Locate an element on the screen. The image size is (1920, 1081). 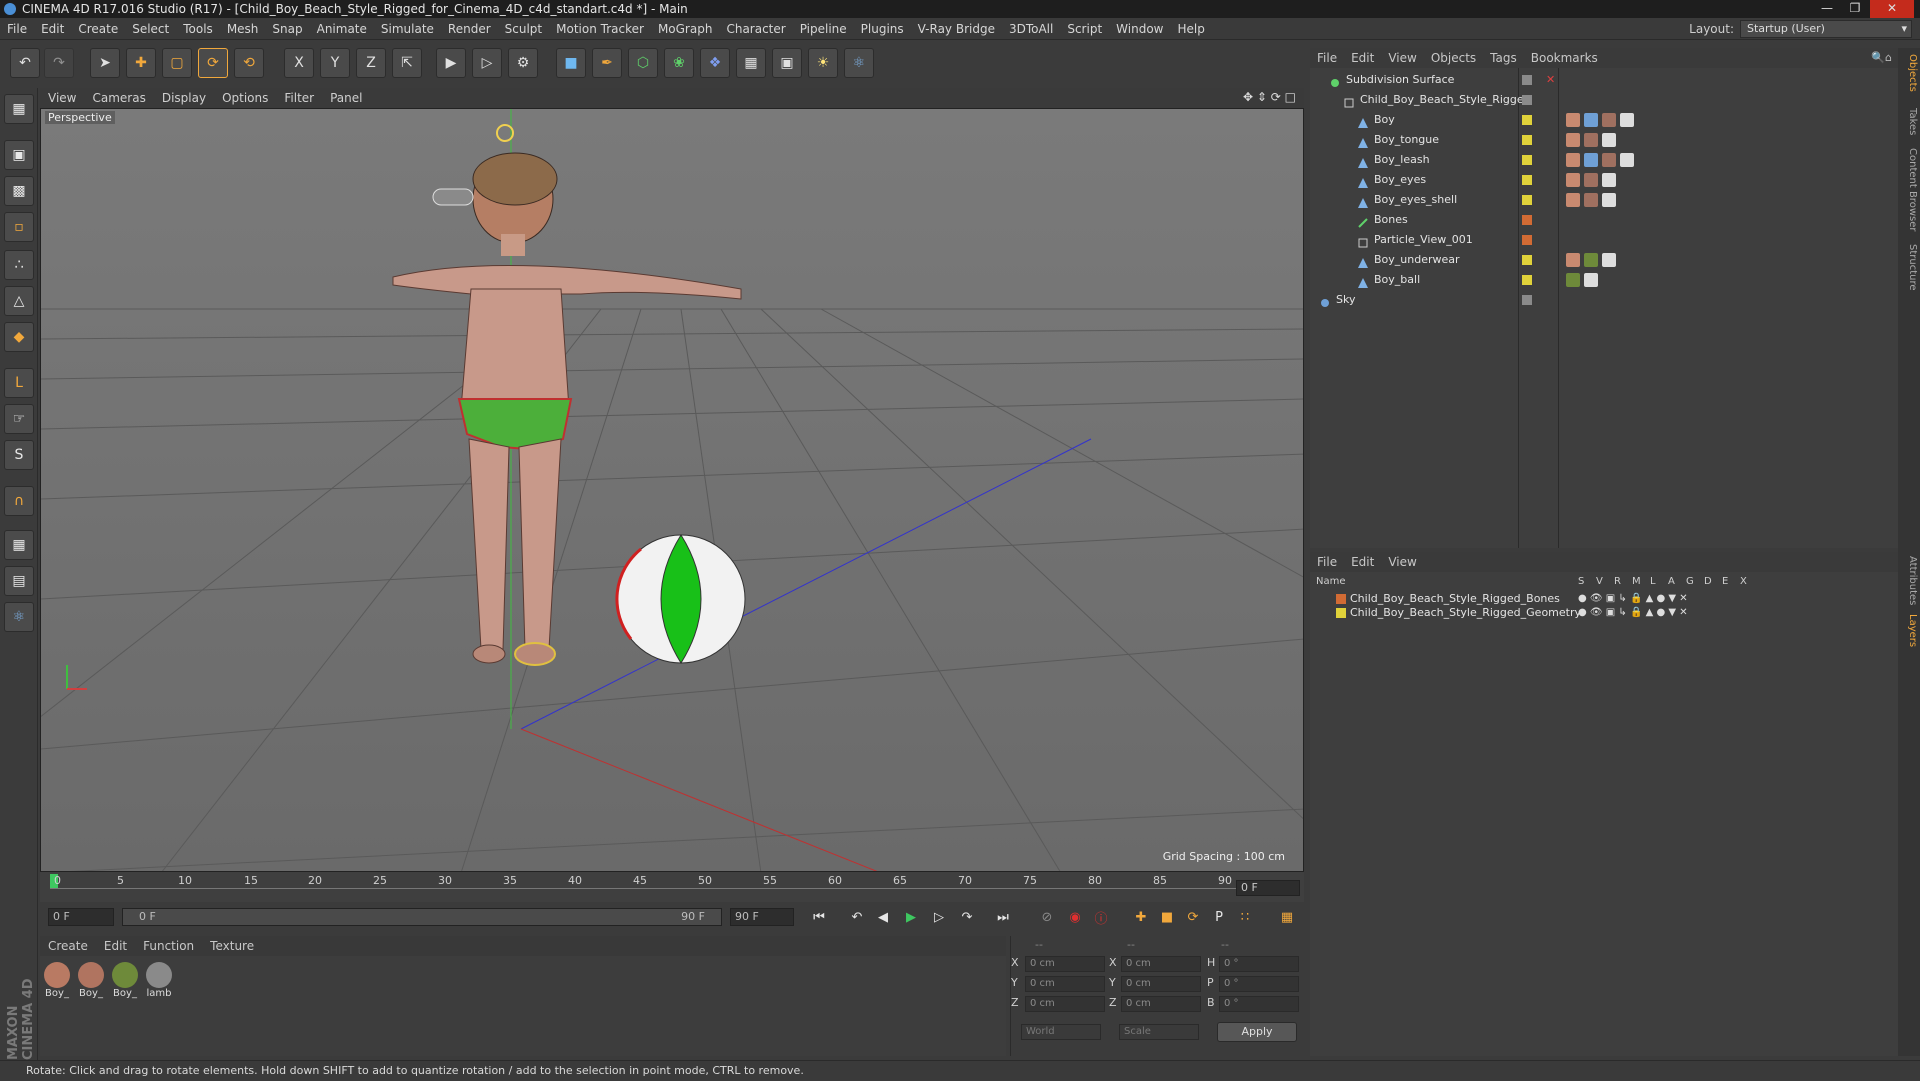
object-row: Subdivision Surface ✕ is located at coordinates (1604, 80).